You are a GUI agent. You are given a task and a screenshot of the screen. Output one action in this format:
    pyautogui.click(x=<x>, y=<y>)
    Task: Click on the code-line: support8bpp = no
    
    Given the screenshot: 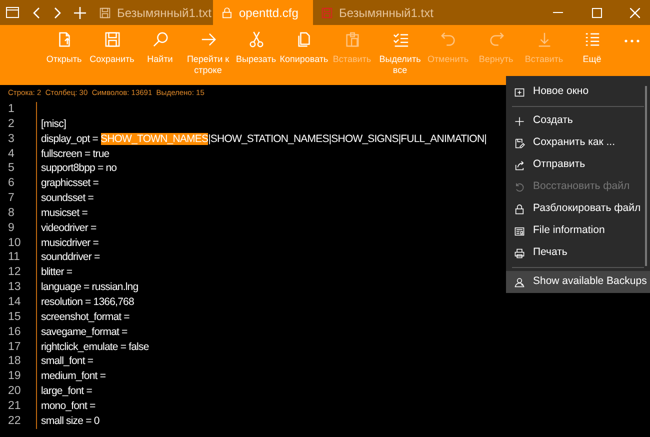 What is the action you would take?
    pyautogui.click(x=79, y=168)
    